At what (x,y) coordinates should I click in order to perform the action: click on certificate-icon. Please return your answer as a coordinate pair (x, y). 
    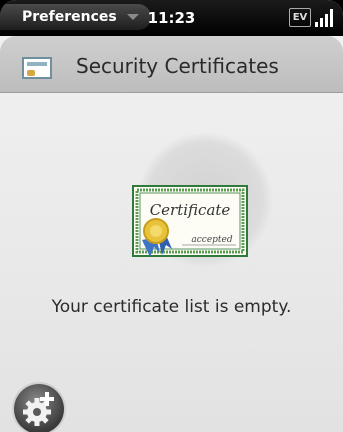
    Looking at the image, I should click on (37, 68).